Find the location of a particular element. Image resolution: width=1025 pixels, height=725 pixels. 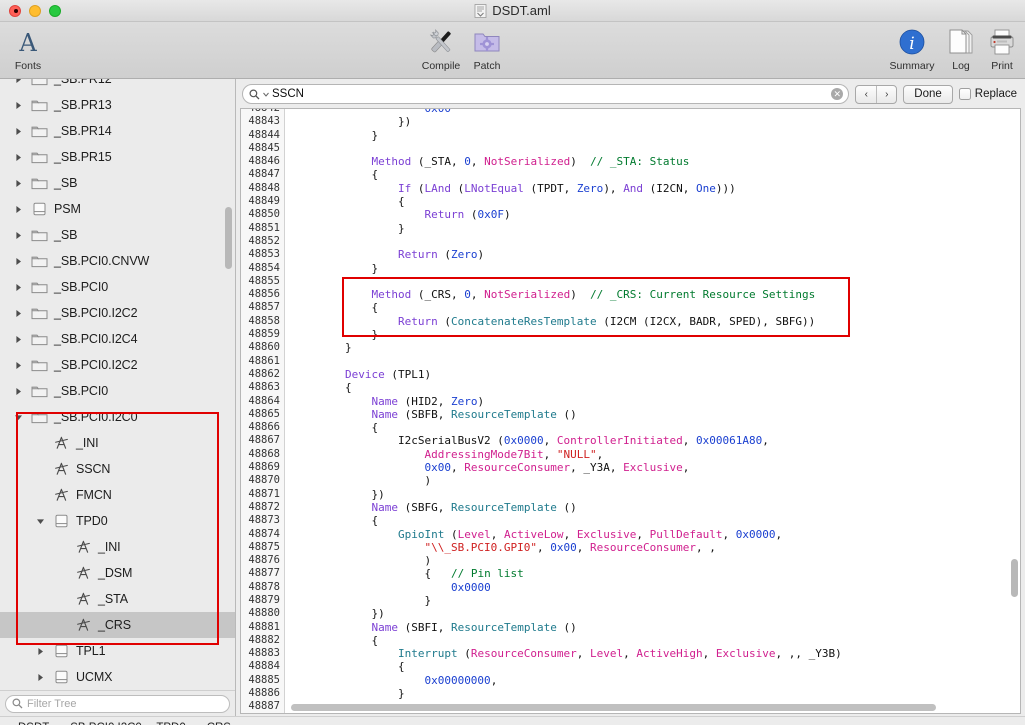

tree-item-label: _SB.PCI0 is located at coordinates (81, 391).